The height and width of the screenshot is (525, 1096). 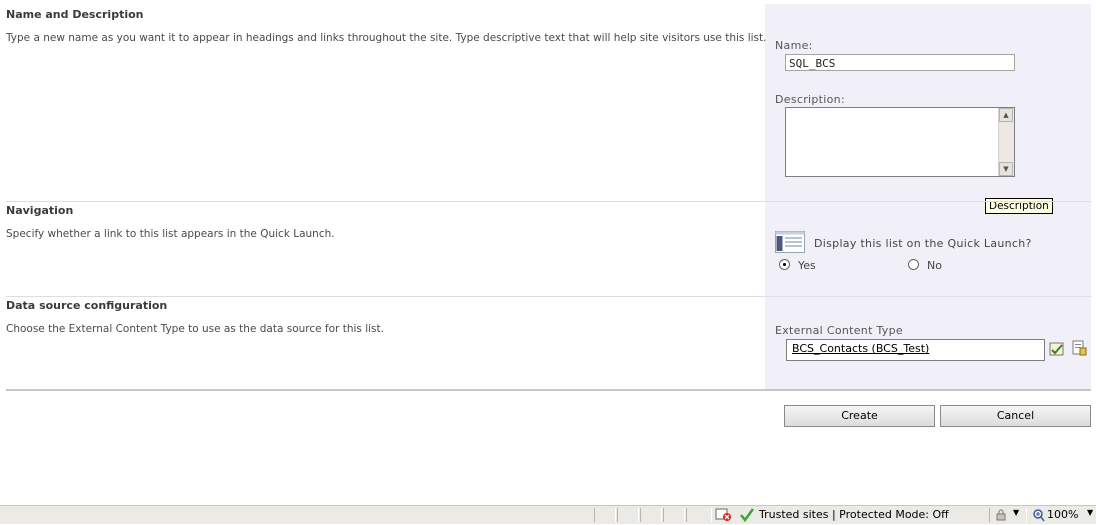 What do you see at coordinates (784, 264) in the screenshot?
I see `yes-radio` at bounding box center [784, 264].